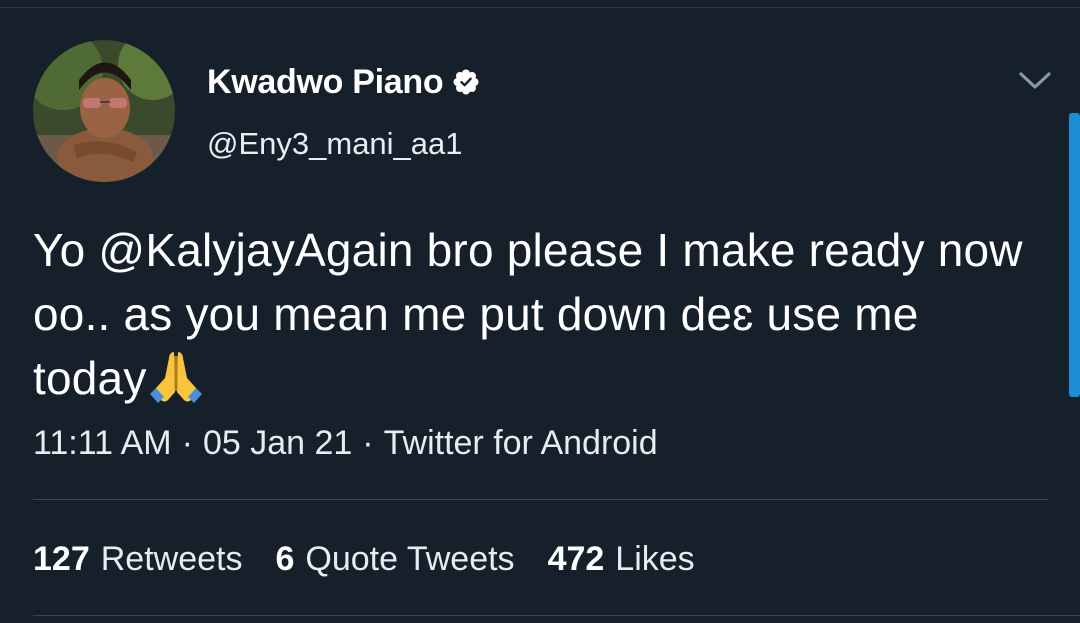  I want to click on author-display-name: Kwadwo Piano, so click(325, 82).